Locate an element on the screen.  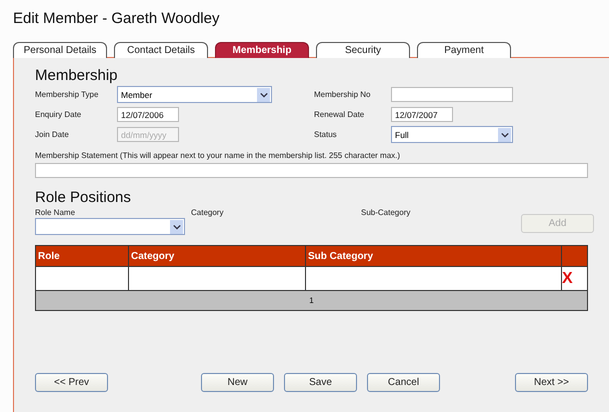
column-header: Role is located at coordinates (82, 256).